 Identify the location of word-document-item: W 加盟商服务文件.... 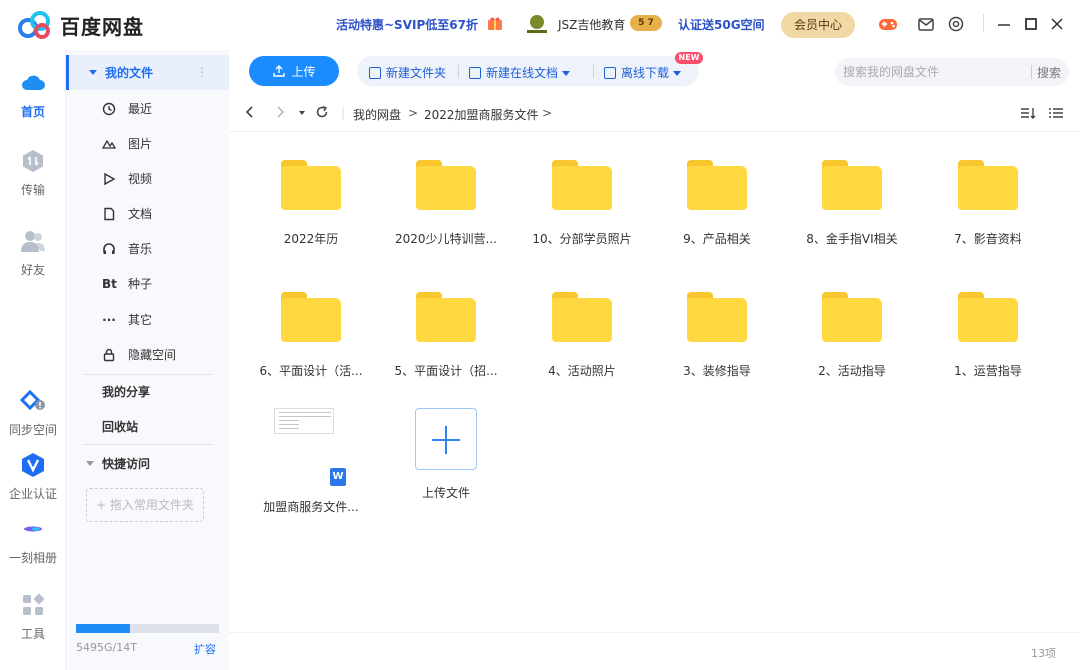
(311, 461).